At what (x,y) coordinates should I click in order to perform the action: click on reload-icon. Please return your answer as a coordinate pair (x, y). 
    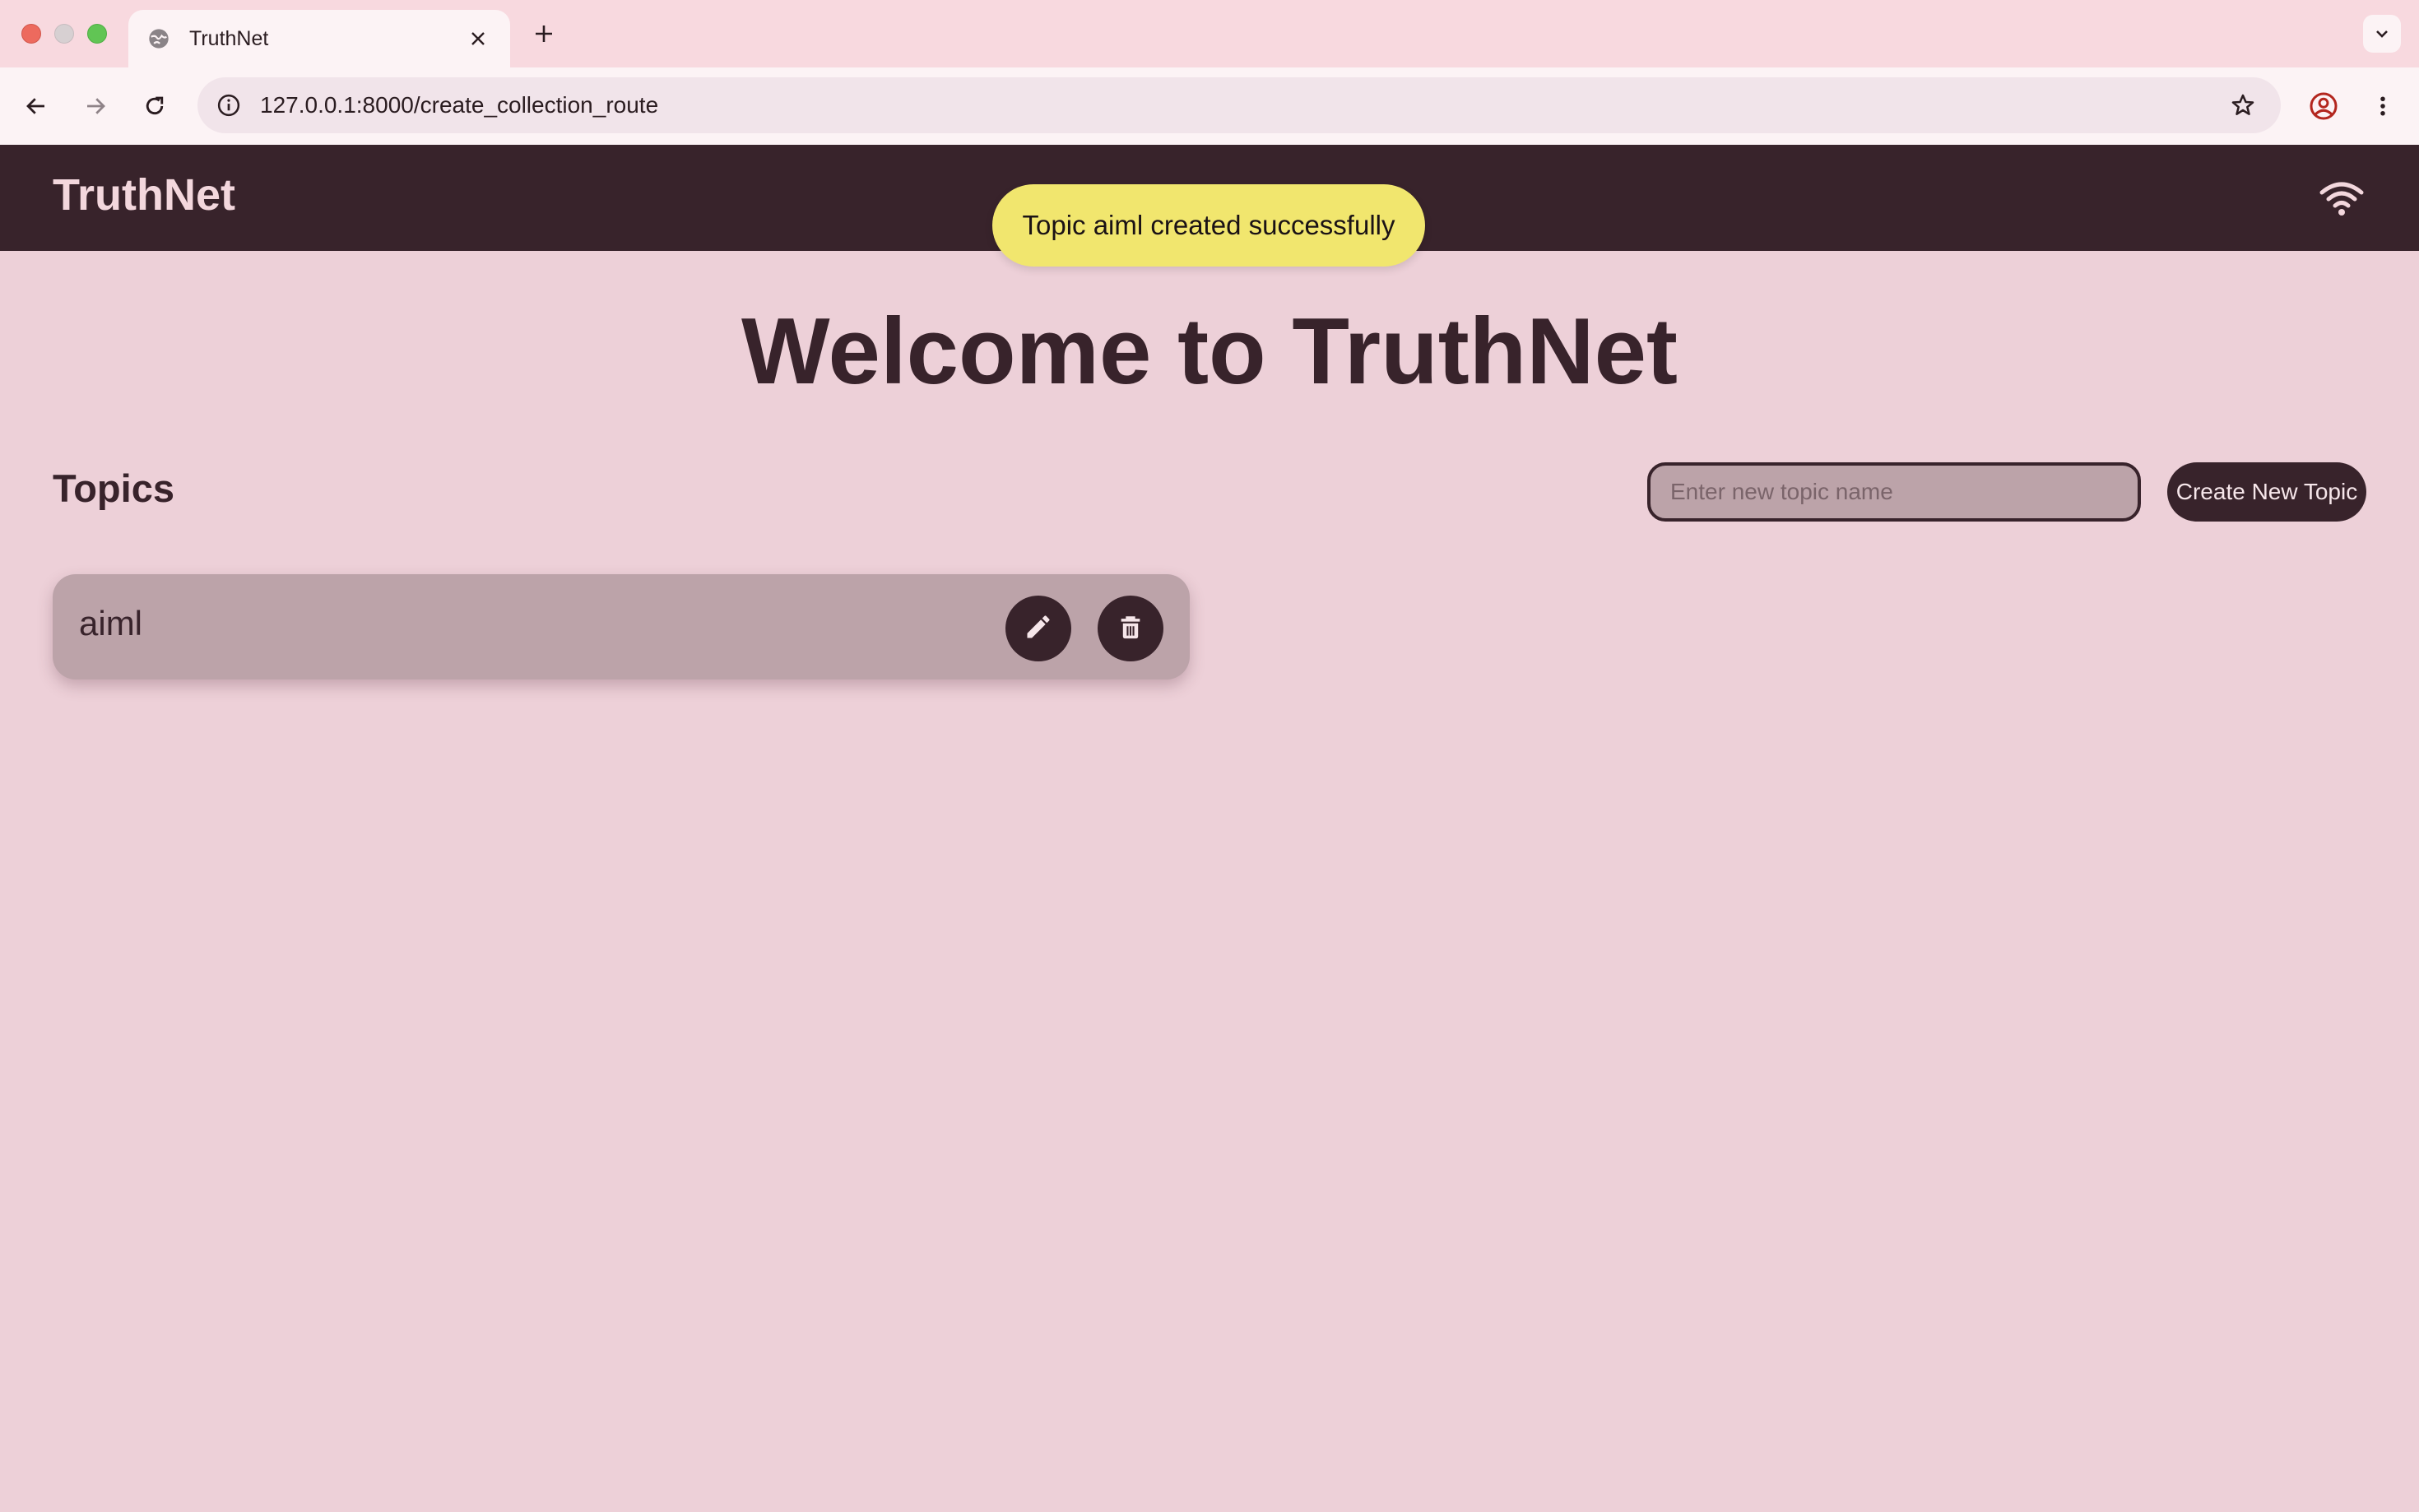
    Looking at the image, I should click on (154, 106).